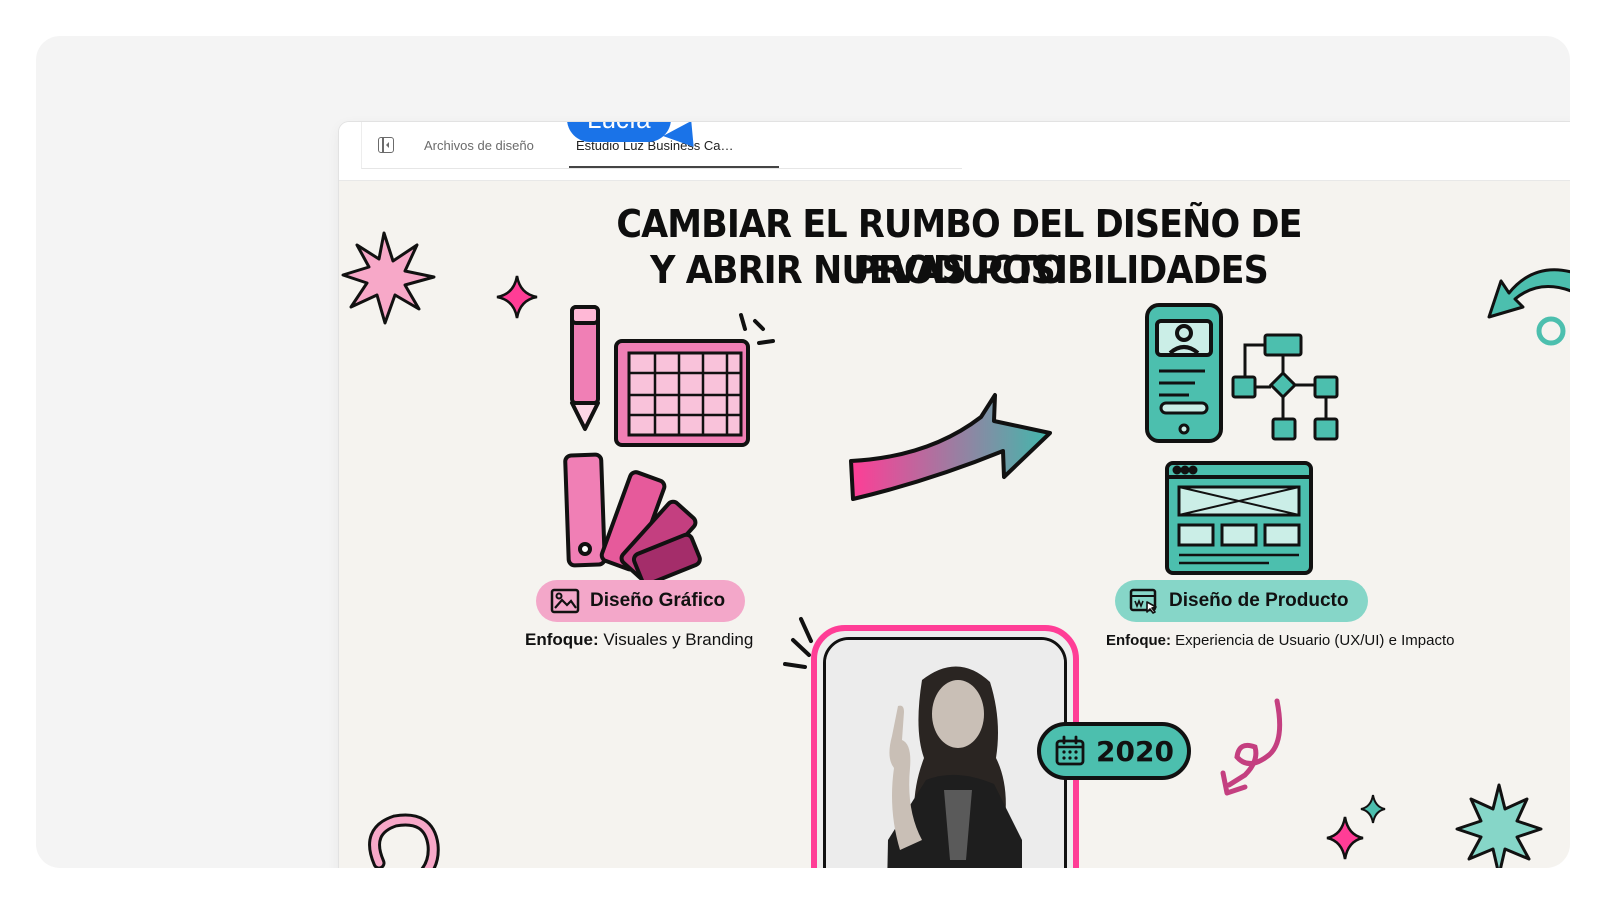 Image resolution: width=1600 pixels, height=900 pixels. Describe the element at coordinates (1285, 387) in the screenshot. I see `flowchart-illustration` at that location.